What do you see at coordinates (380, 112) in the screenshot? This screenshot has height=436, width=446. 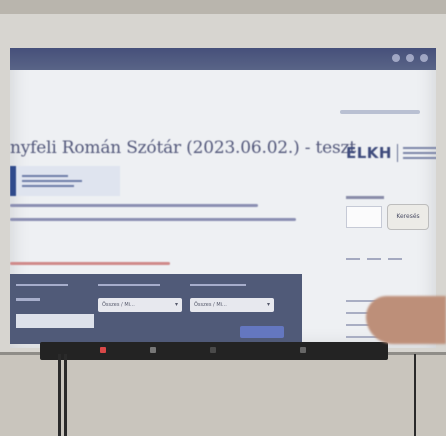 I see `breadcrumb` at bounding box center [380, 112].